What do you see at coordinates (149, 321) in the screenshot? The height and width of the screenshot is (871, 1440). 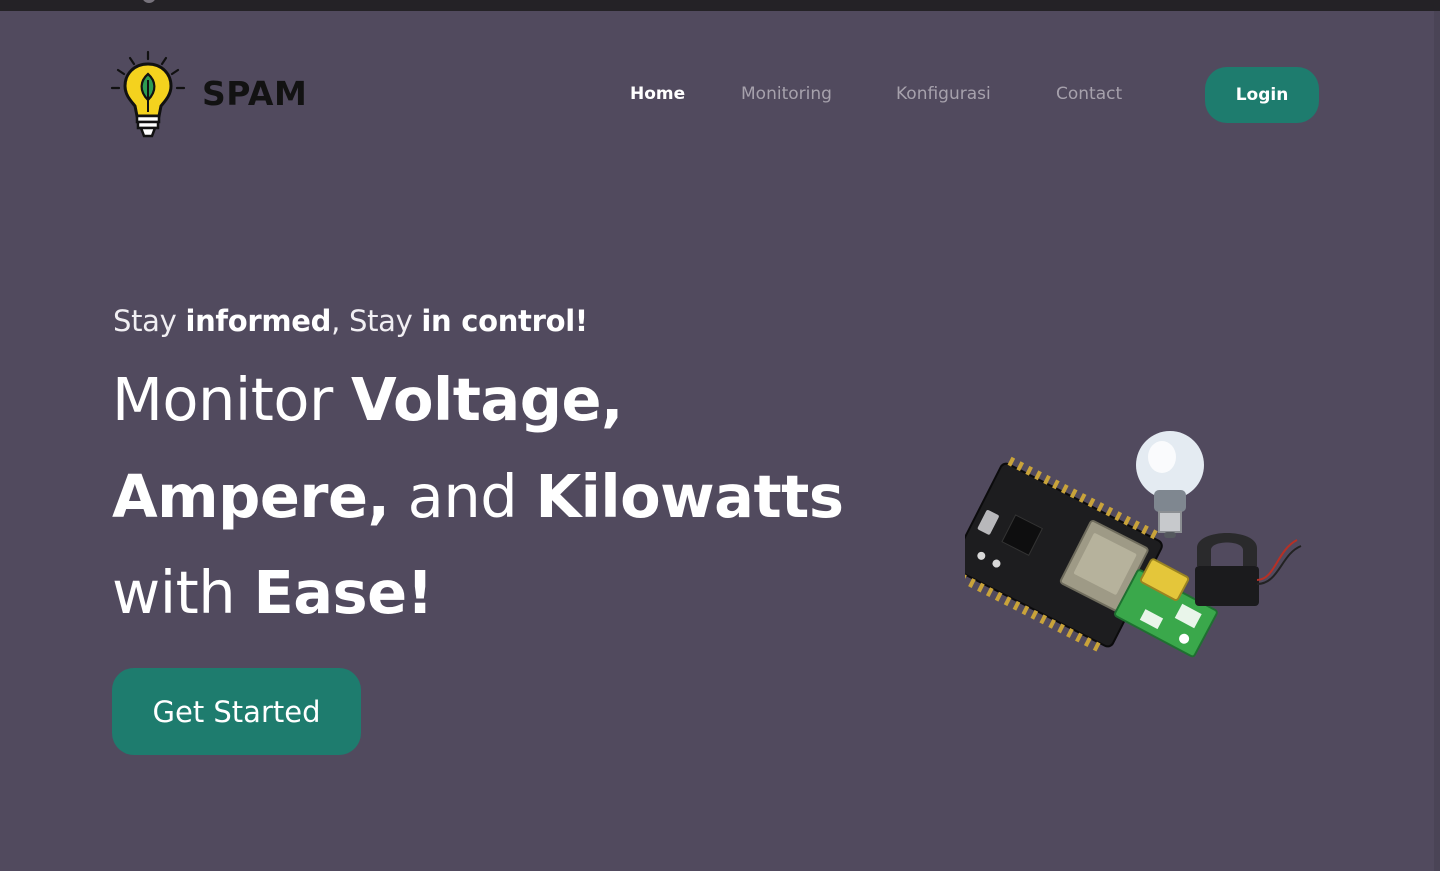 I see `tagline-text-1: Stay` at bounding box center [149, 321].